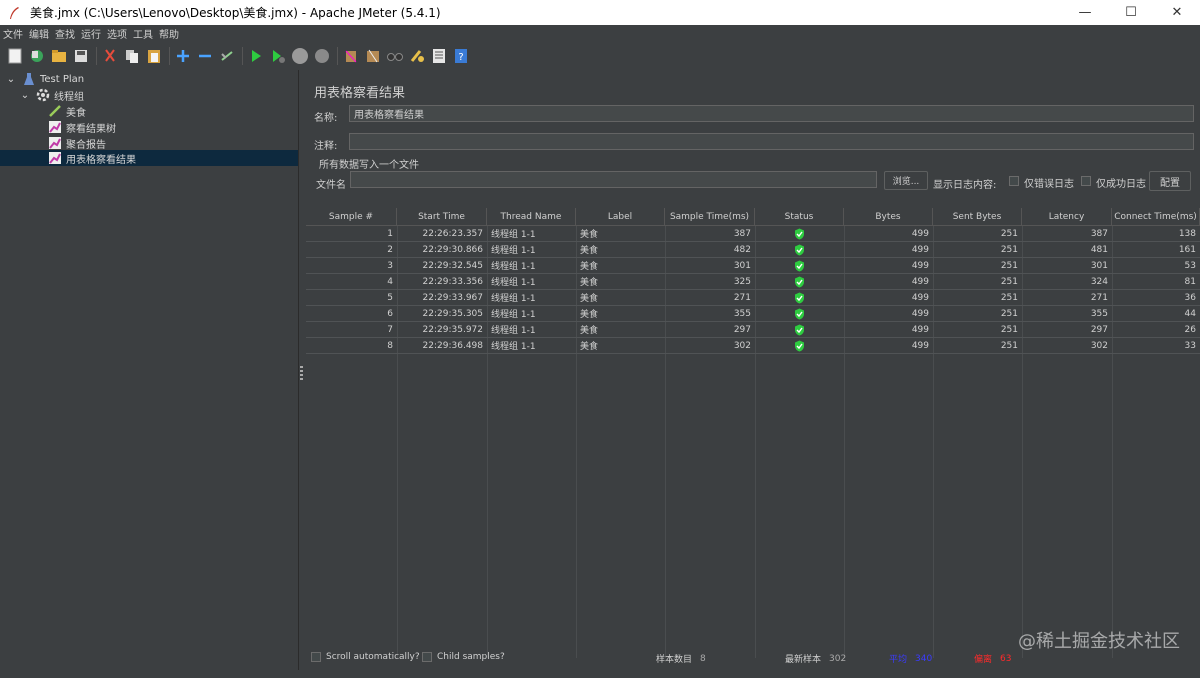 This screenshot has width=1200, height=678. Describe the element at coordinates (1014, 181) in the screenshot. I see `errors-only-checkbox` at that location.